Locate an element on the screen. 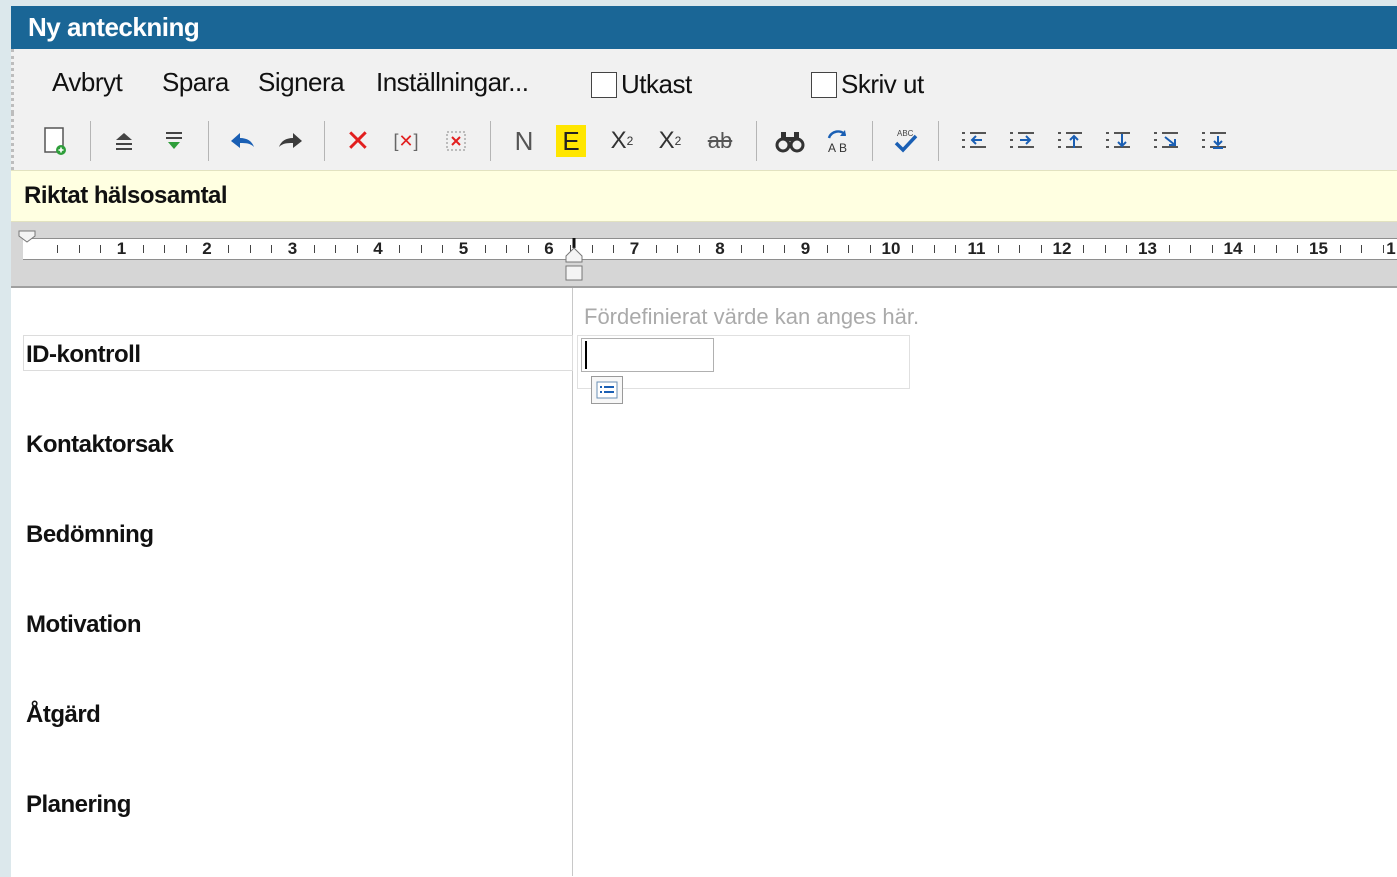  indent-left-icon is located at coordinates (974, 141).